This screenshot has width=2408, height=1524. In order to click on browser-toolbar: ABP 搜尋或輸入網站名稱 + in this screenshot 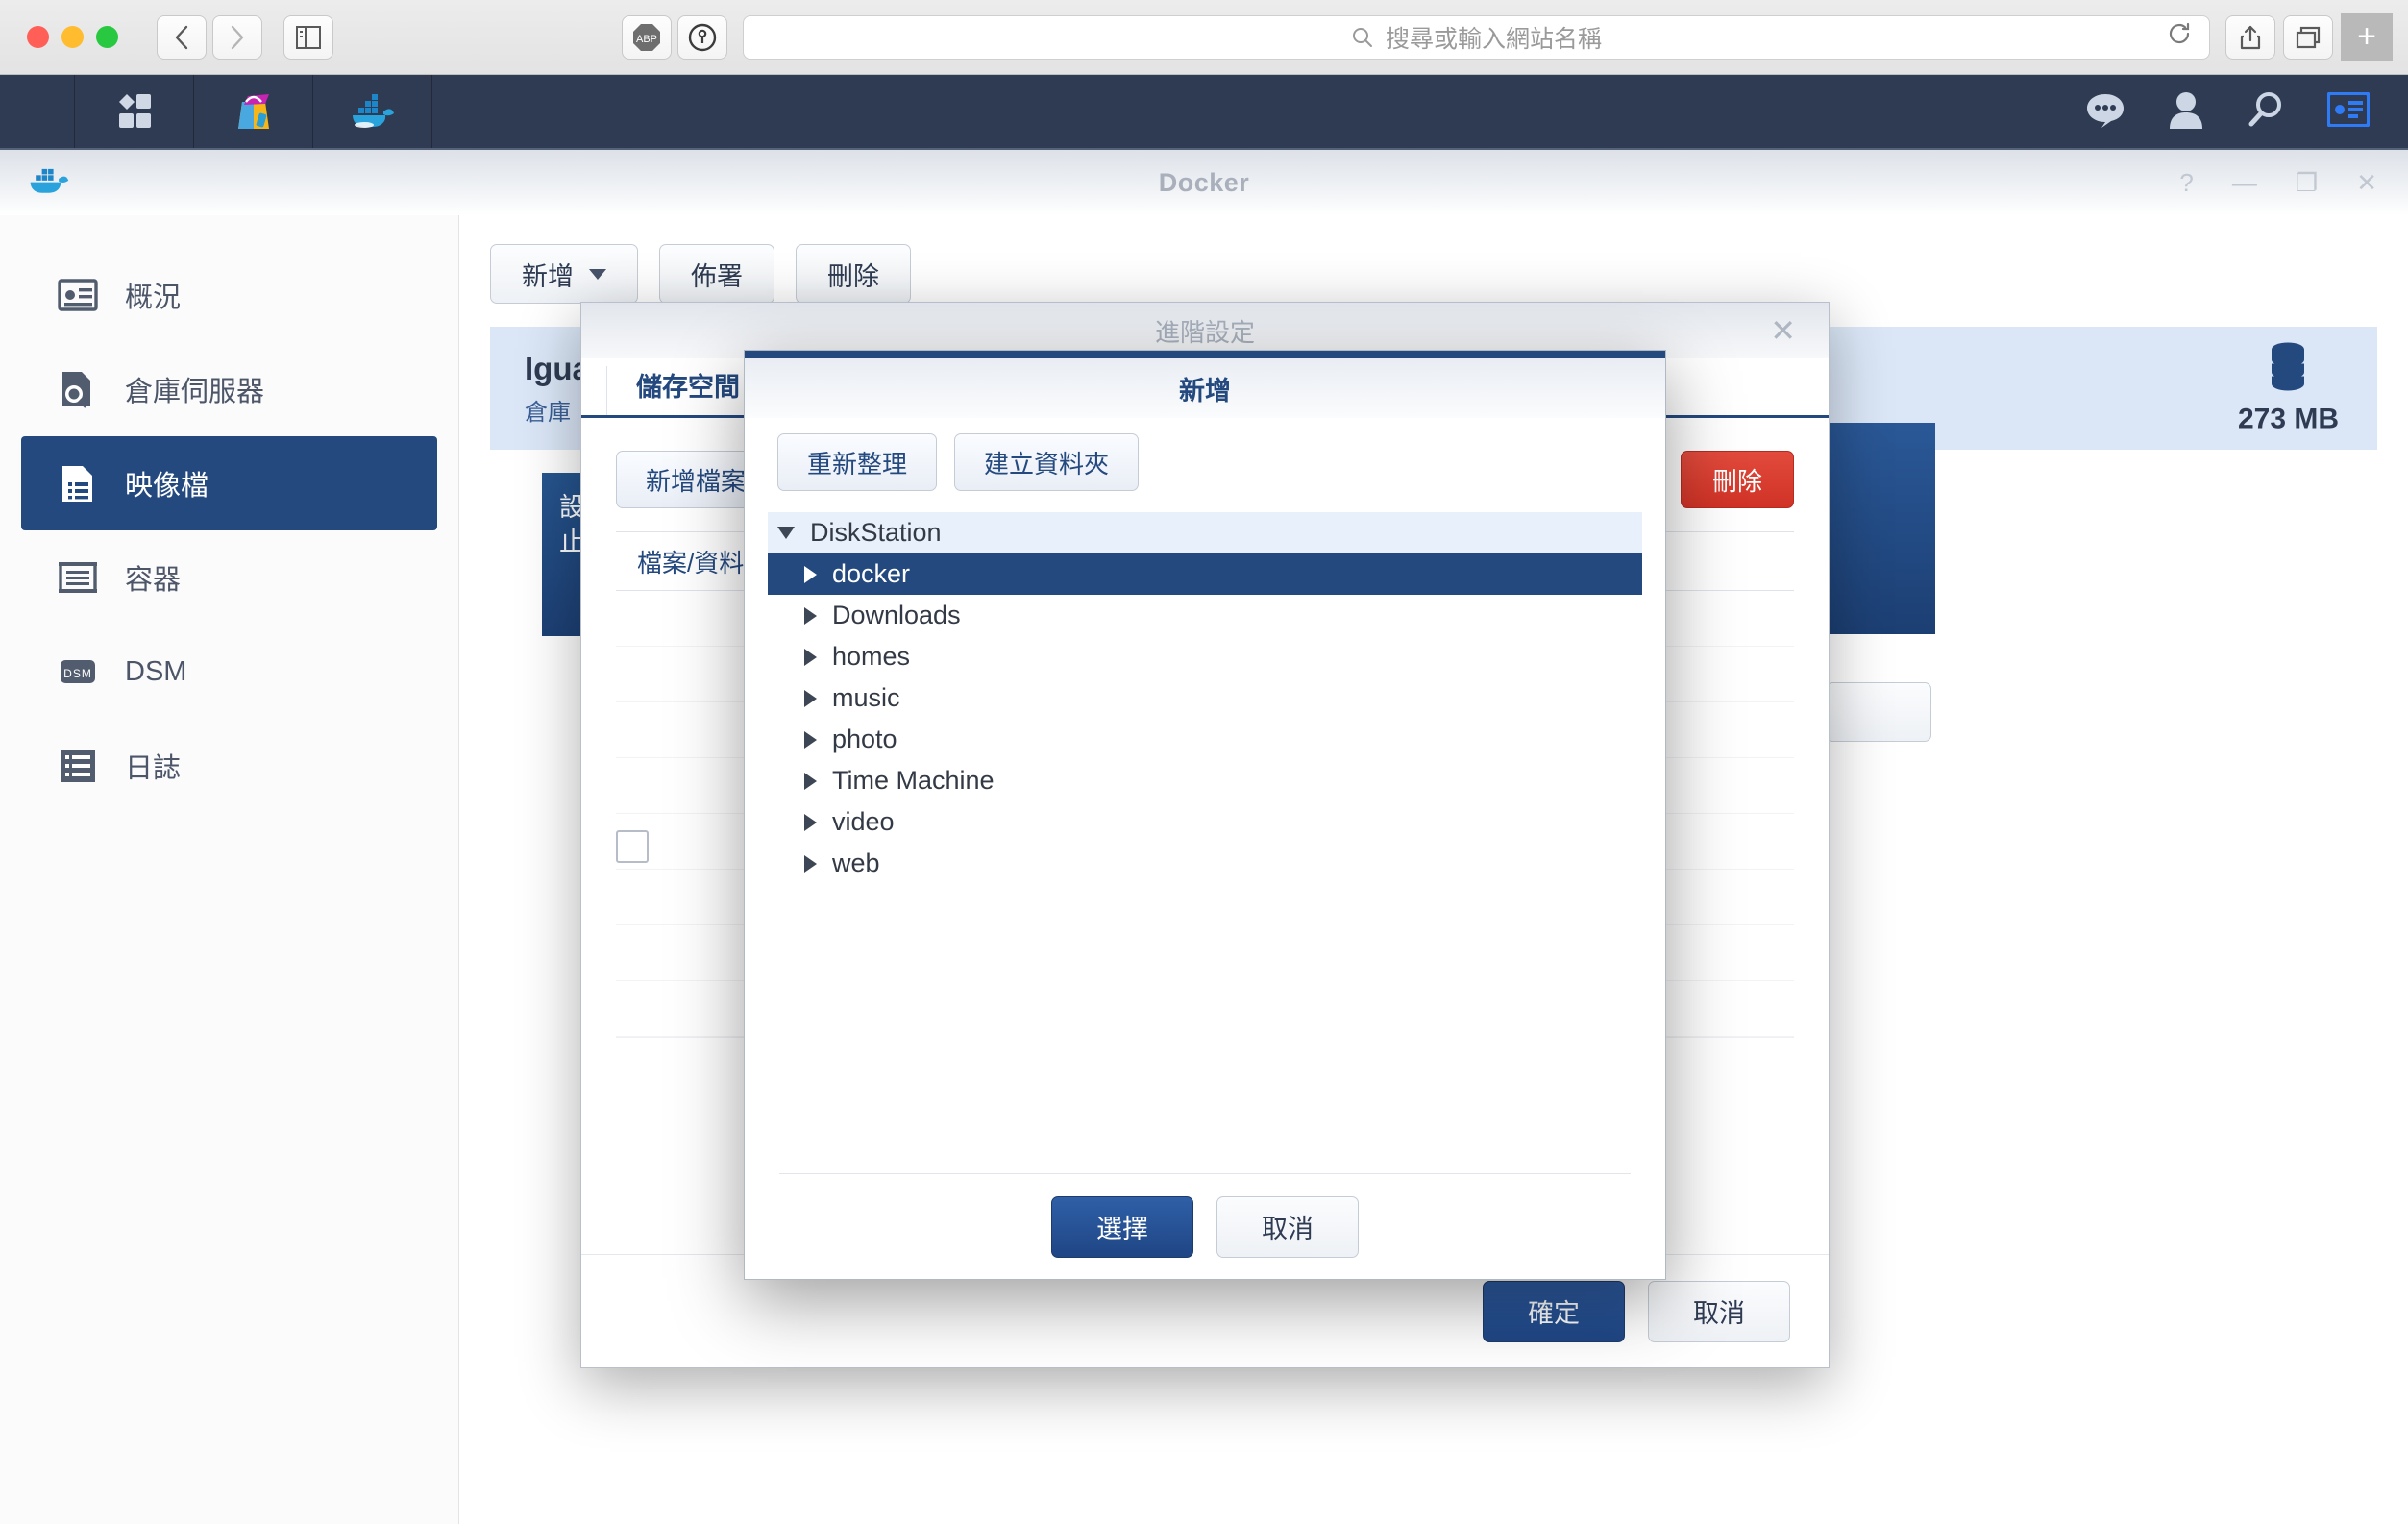, I will do `click(1204, 37)`.